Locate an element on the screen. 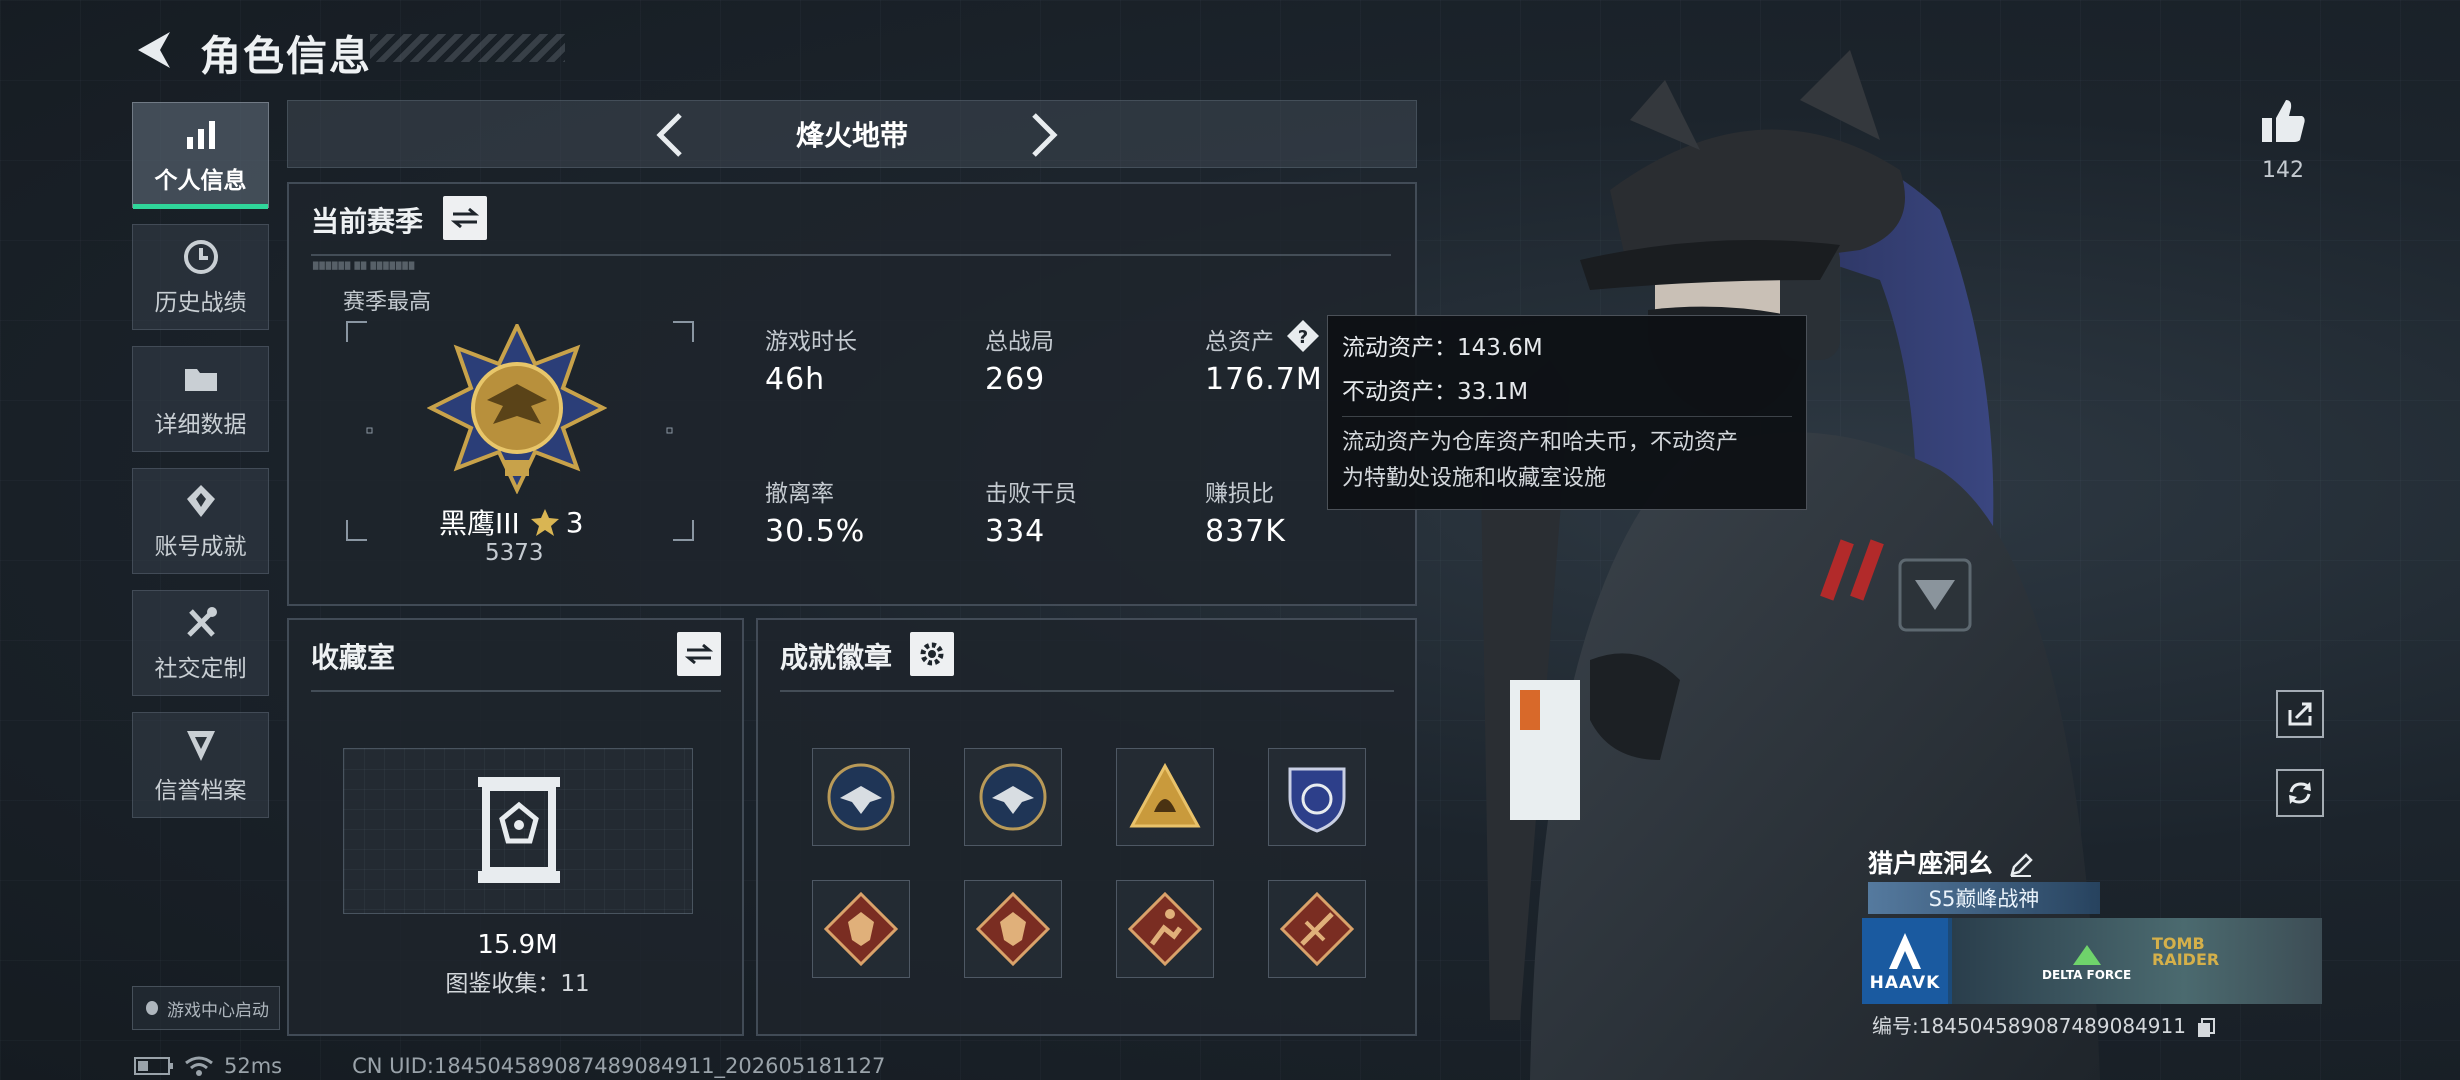 The width and height of the screenshot is (2460, 1080). stat-label: 游戏时长 is located at coordinates (811, 342).